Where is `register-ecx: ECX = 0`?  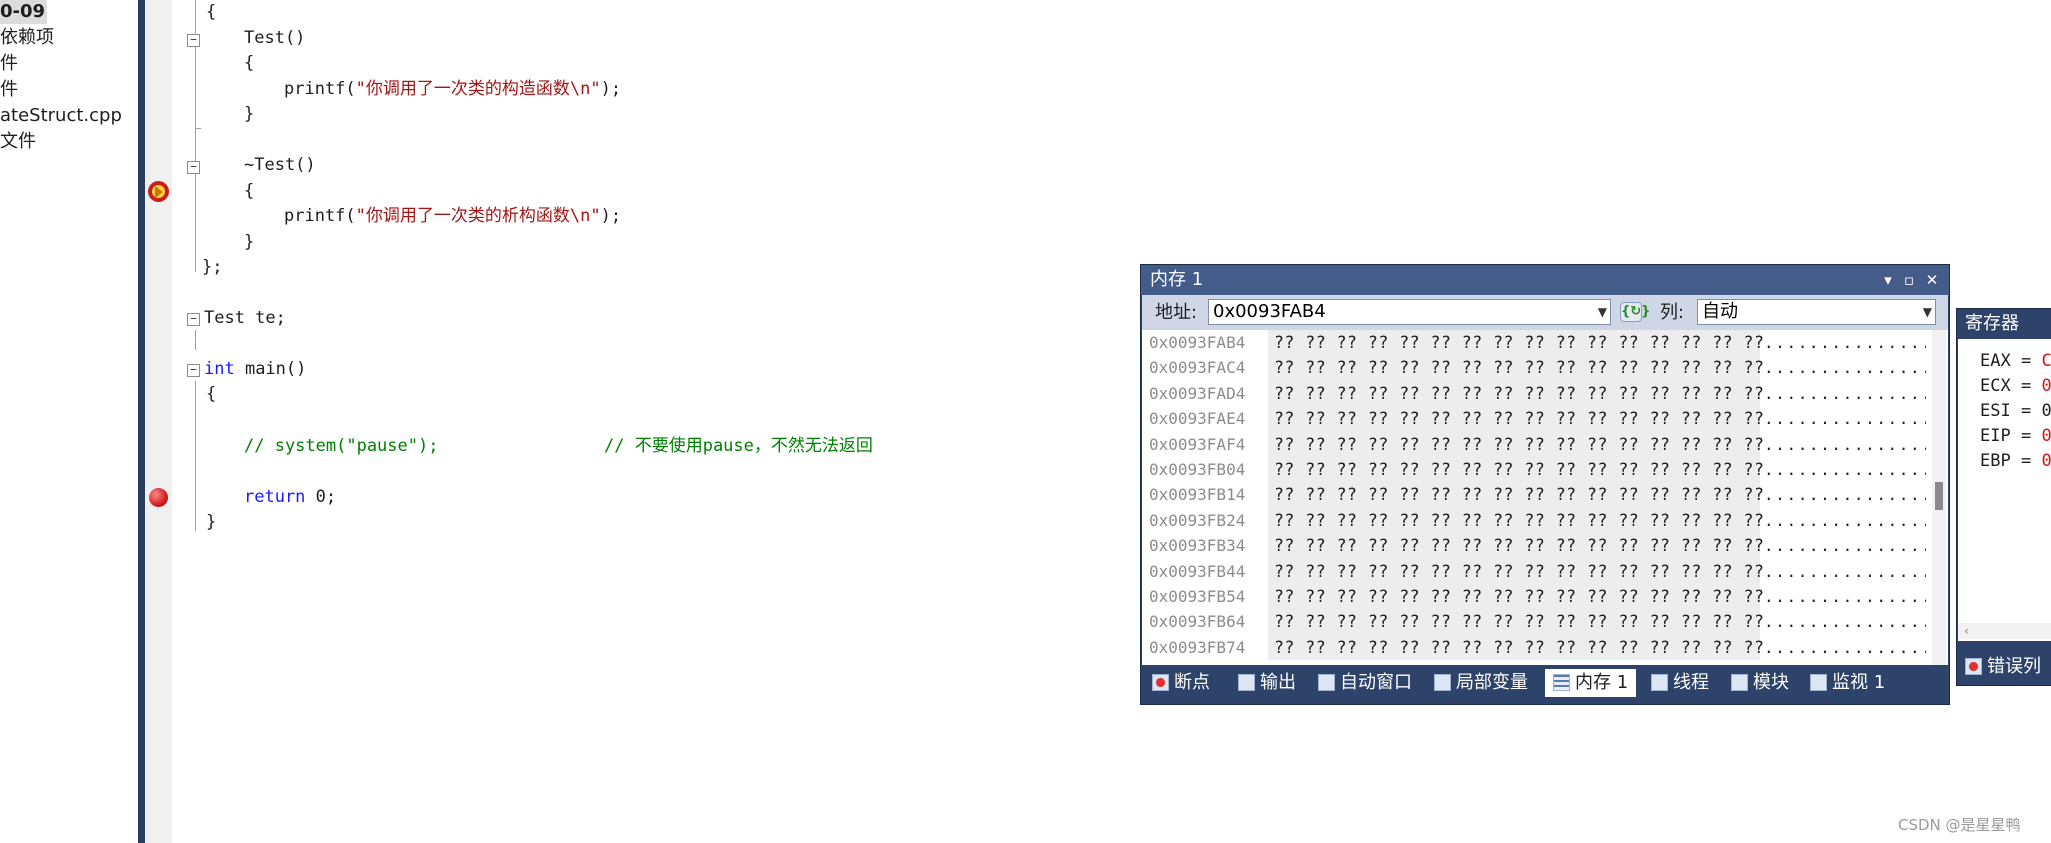 register-ecx: ECX = 0 is located at coordinates (2015, 386).